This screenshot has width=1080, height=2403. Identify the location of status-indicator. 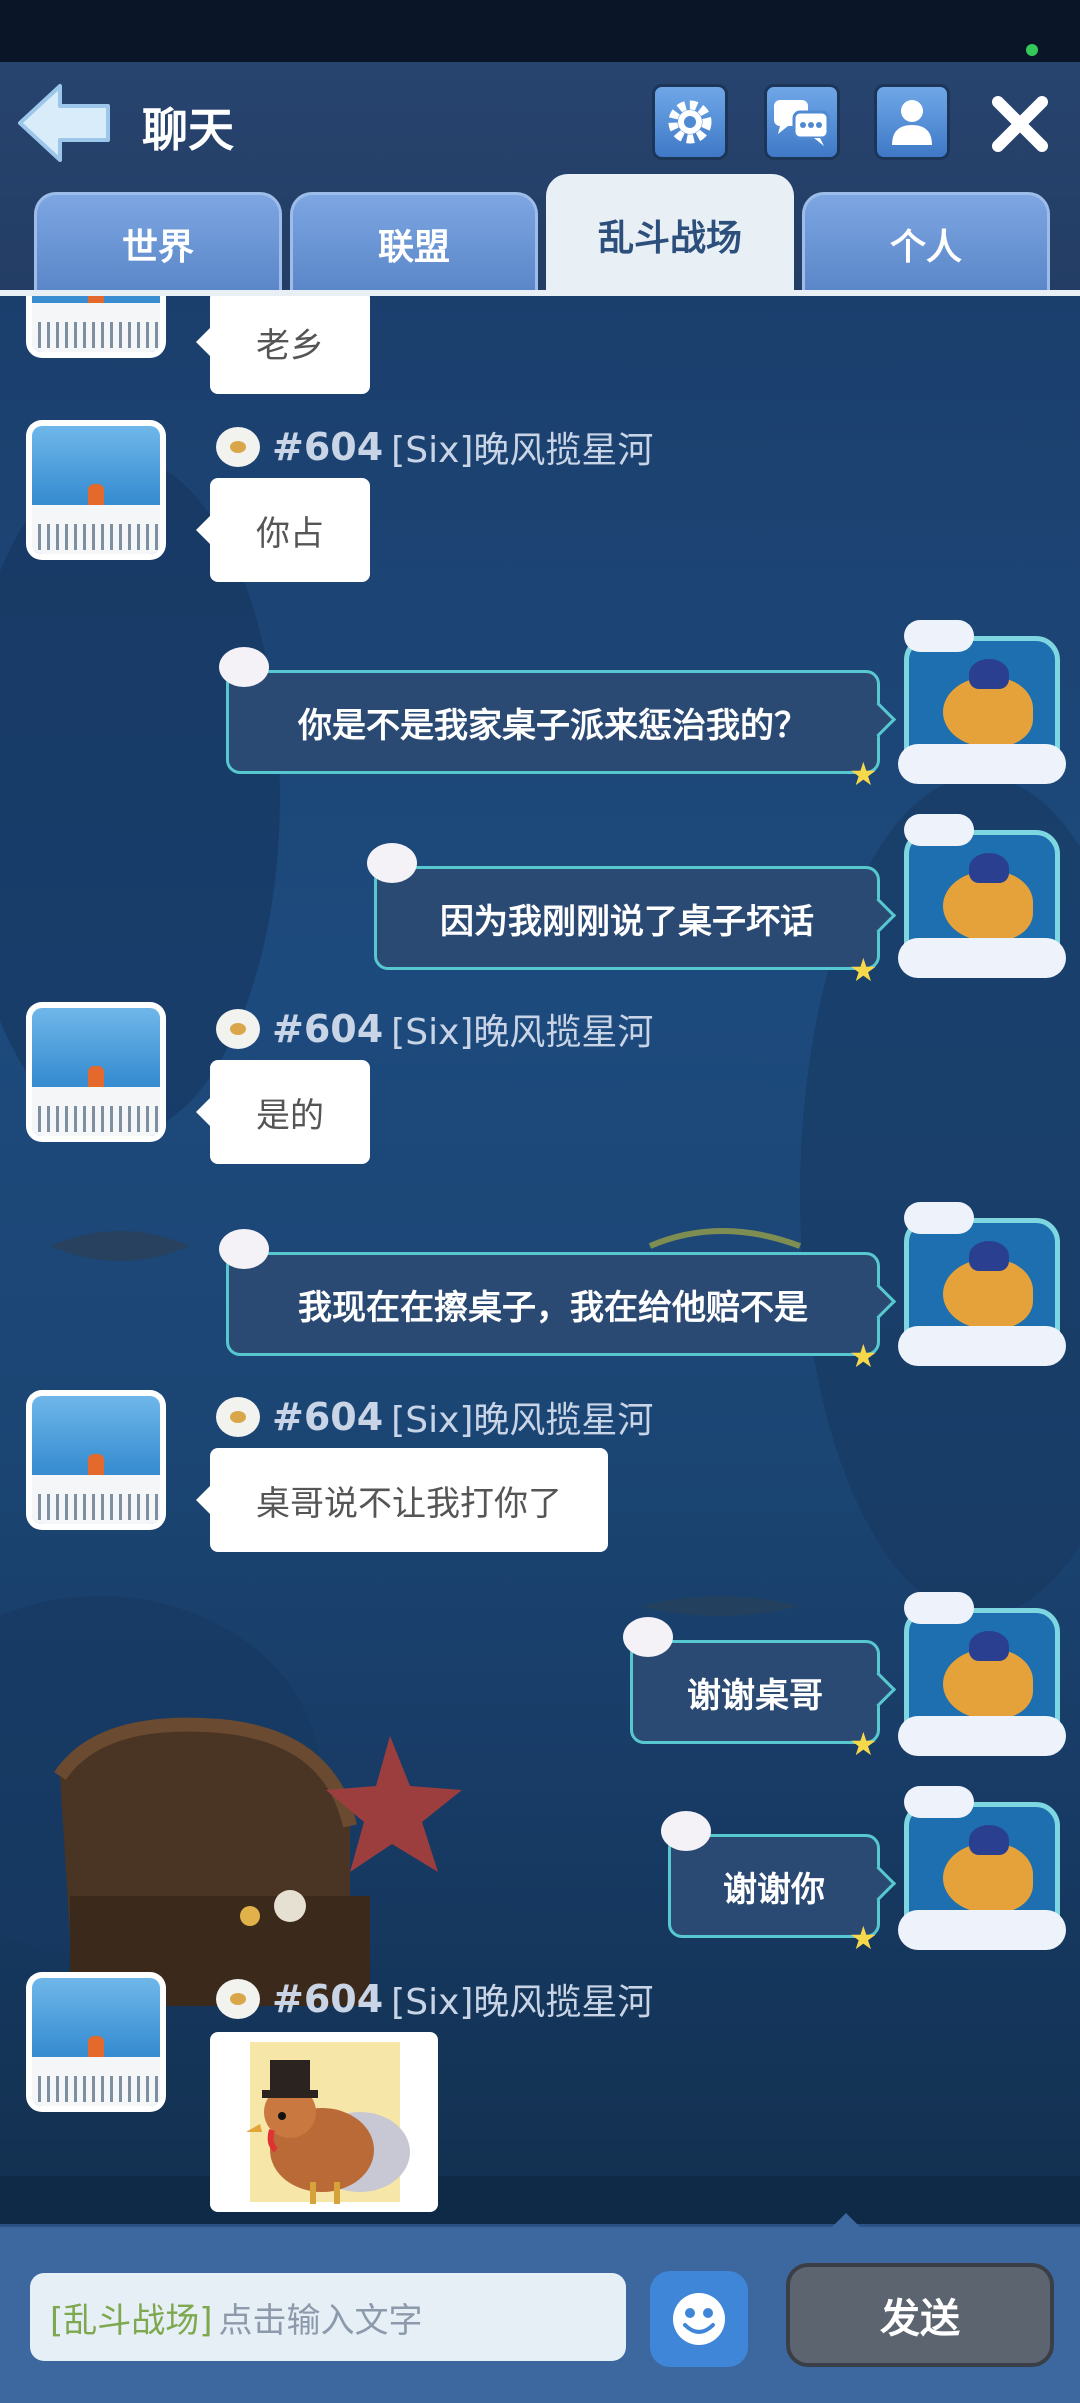
(1032, 50).